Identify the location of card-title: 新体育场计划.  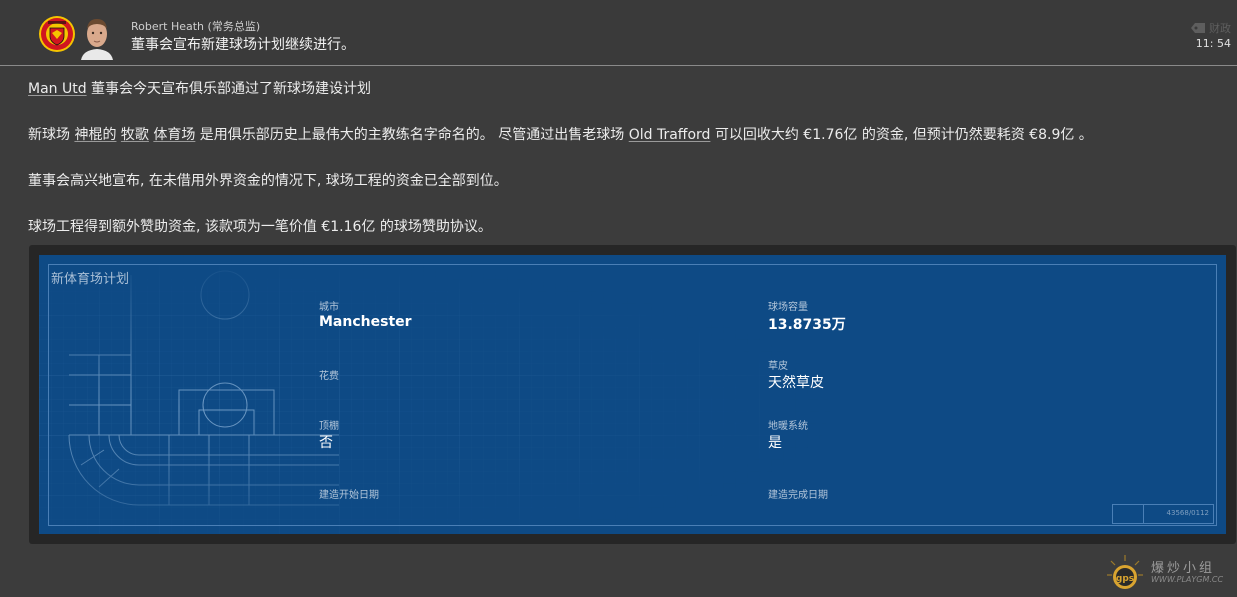
(90, 279).